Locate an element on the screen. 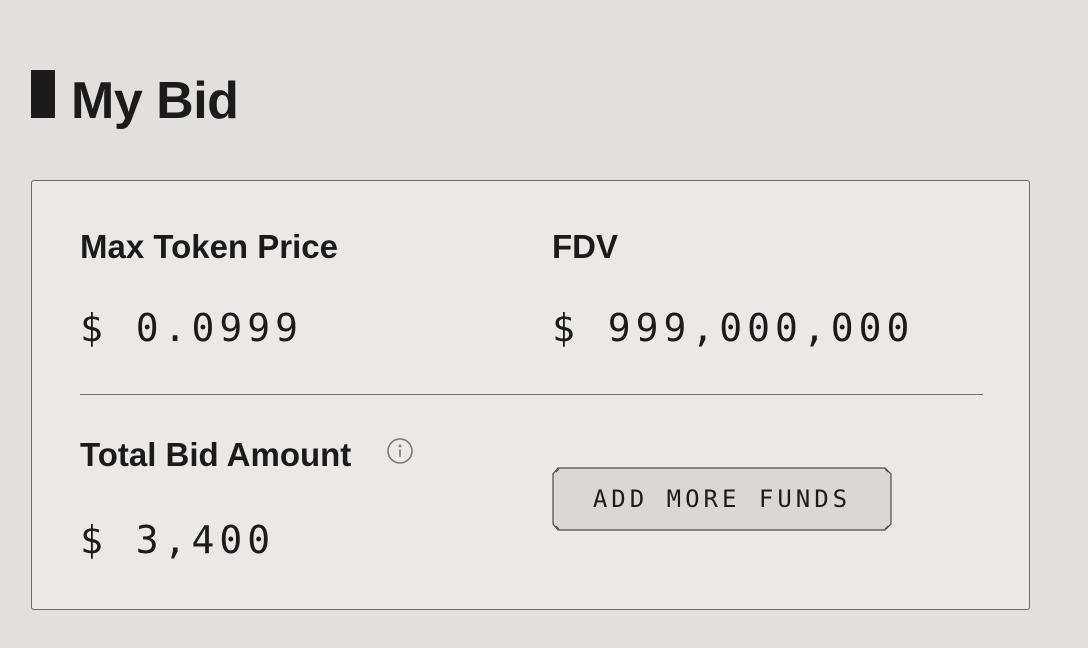 This screenshot has width=1088, height=648. fdv-label: FDV is located at coordinates (585, 246).